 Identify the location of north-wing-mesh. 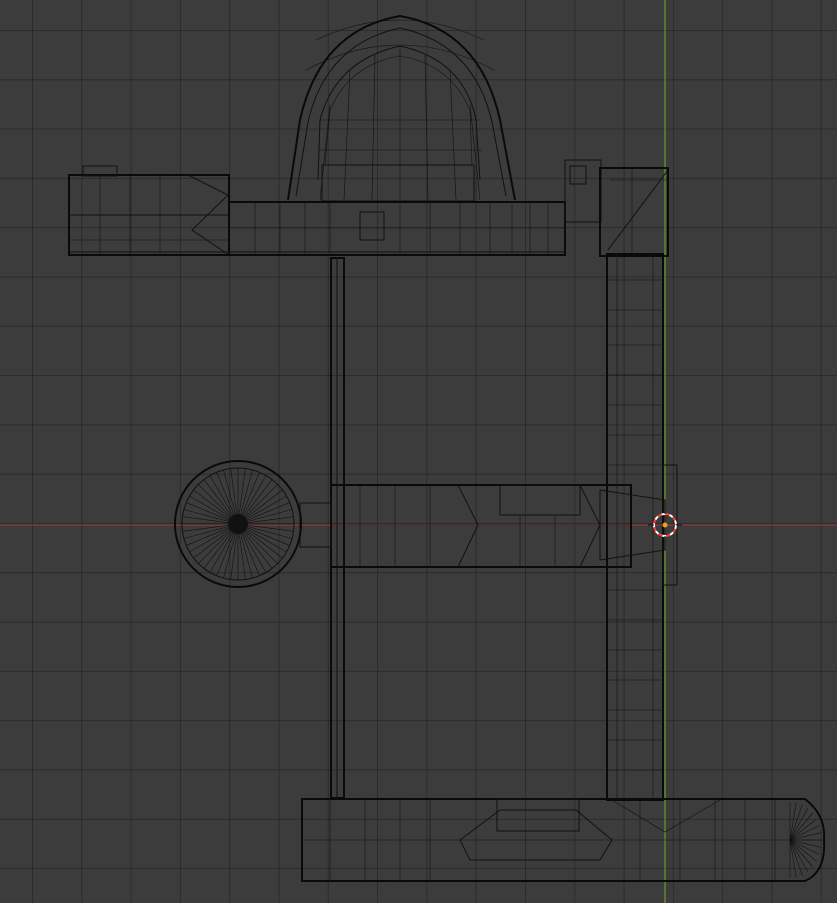
(368, 208).